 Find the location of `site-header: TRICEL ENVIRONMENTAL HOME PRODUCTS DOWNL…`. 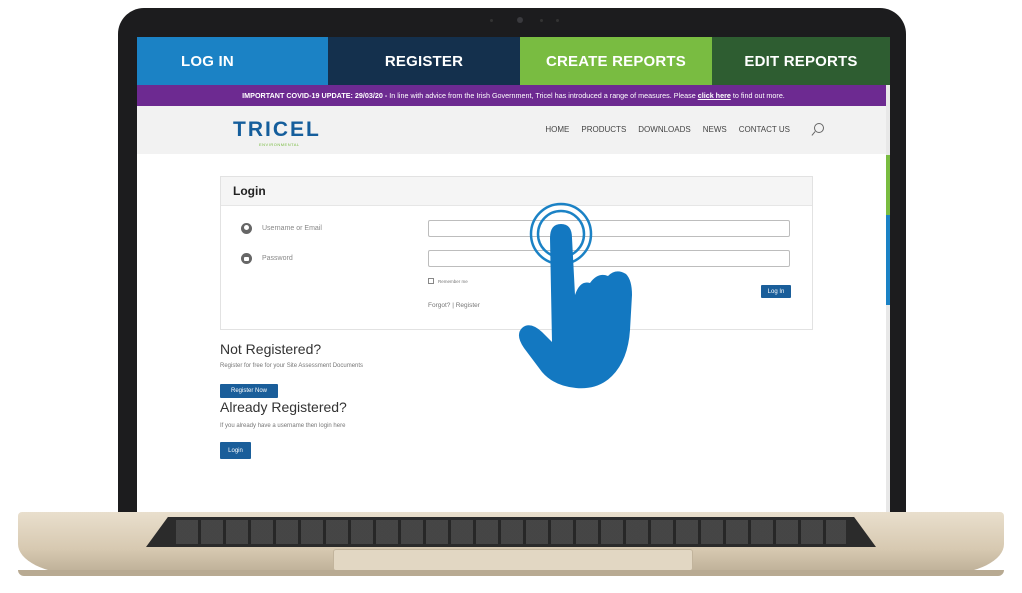

site-header: TRICEL ENVIRONMENTAL HOME PRODUCTS DOWNL… is located at coordinates (513, 130).